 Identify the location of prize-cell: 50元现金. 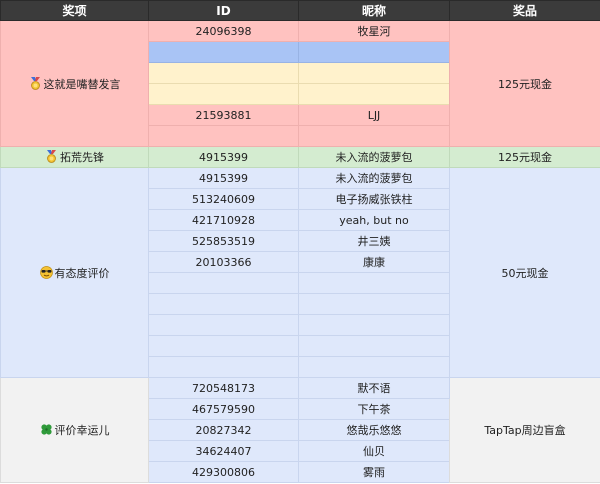
(524, 272).